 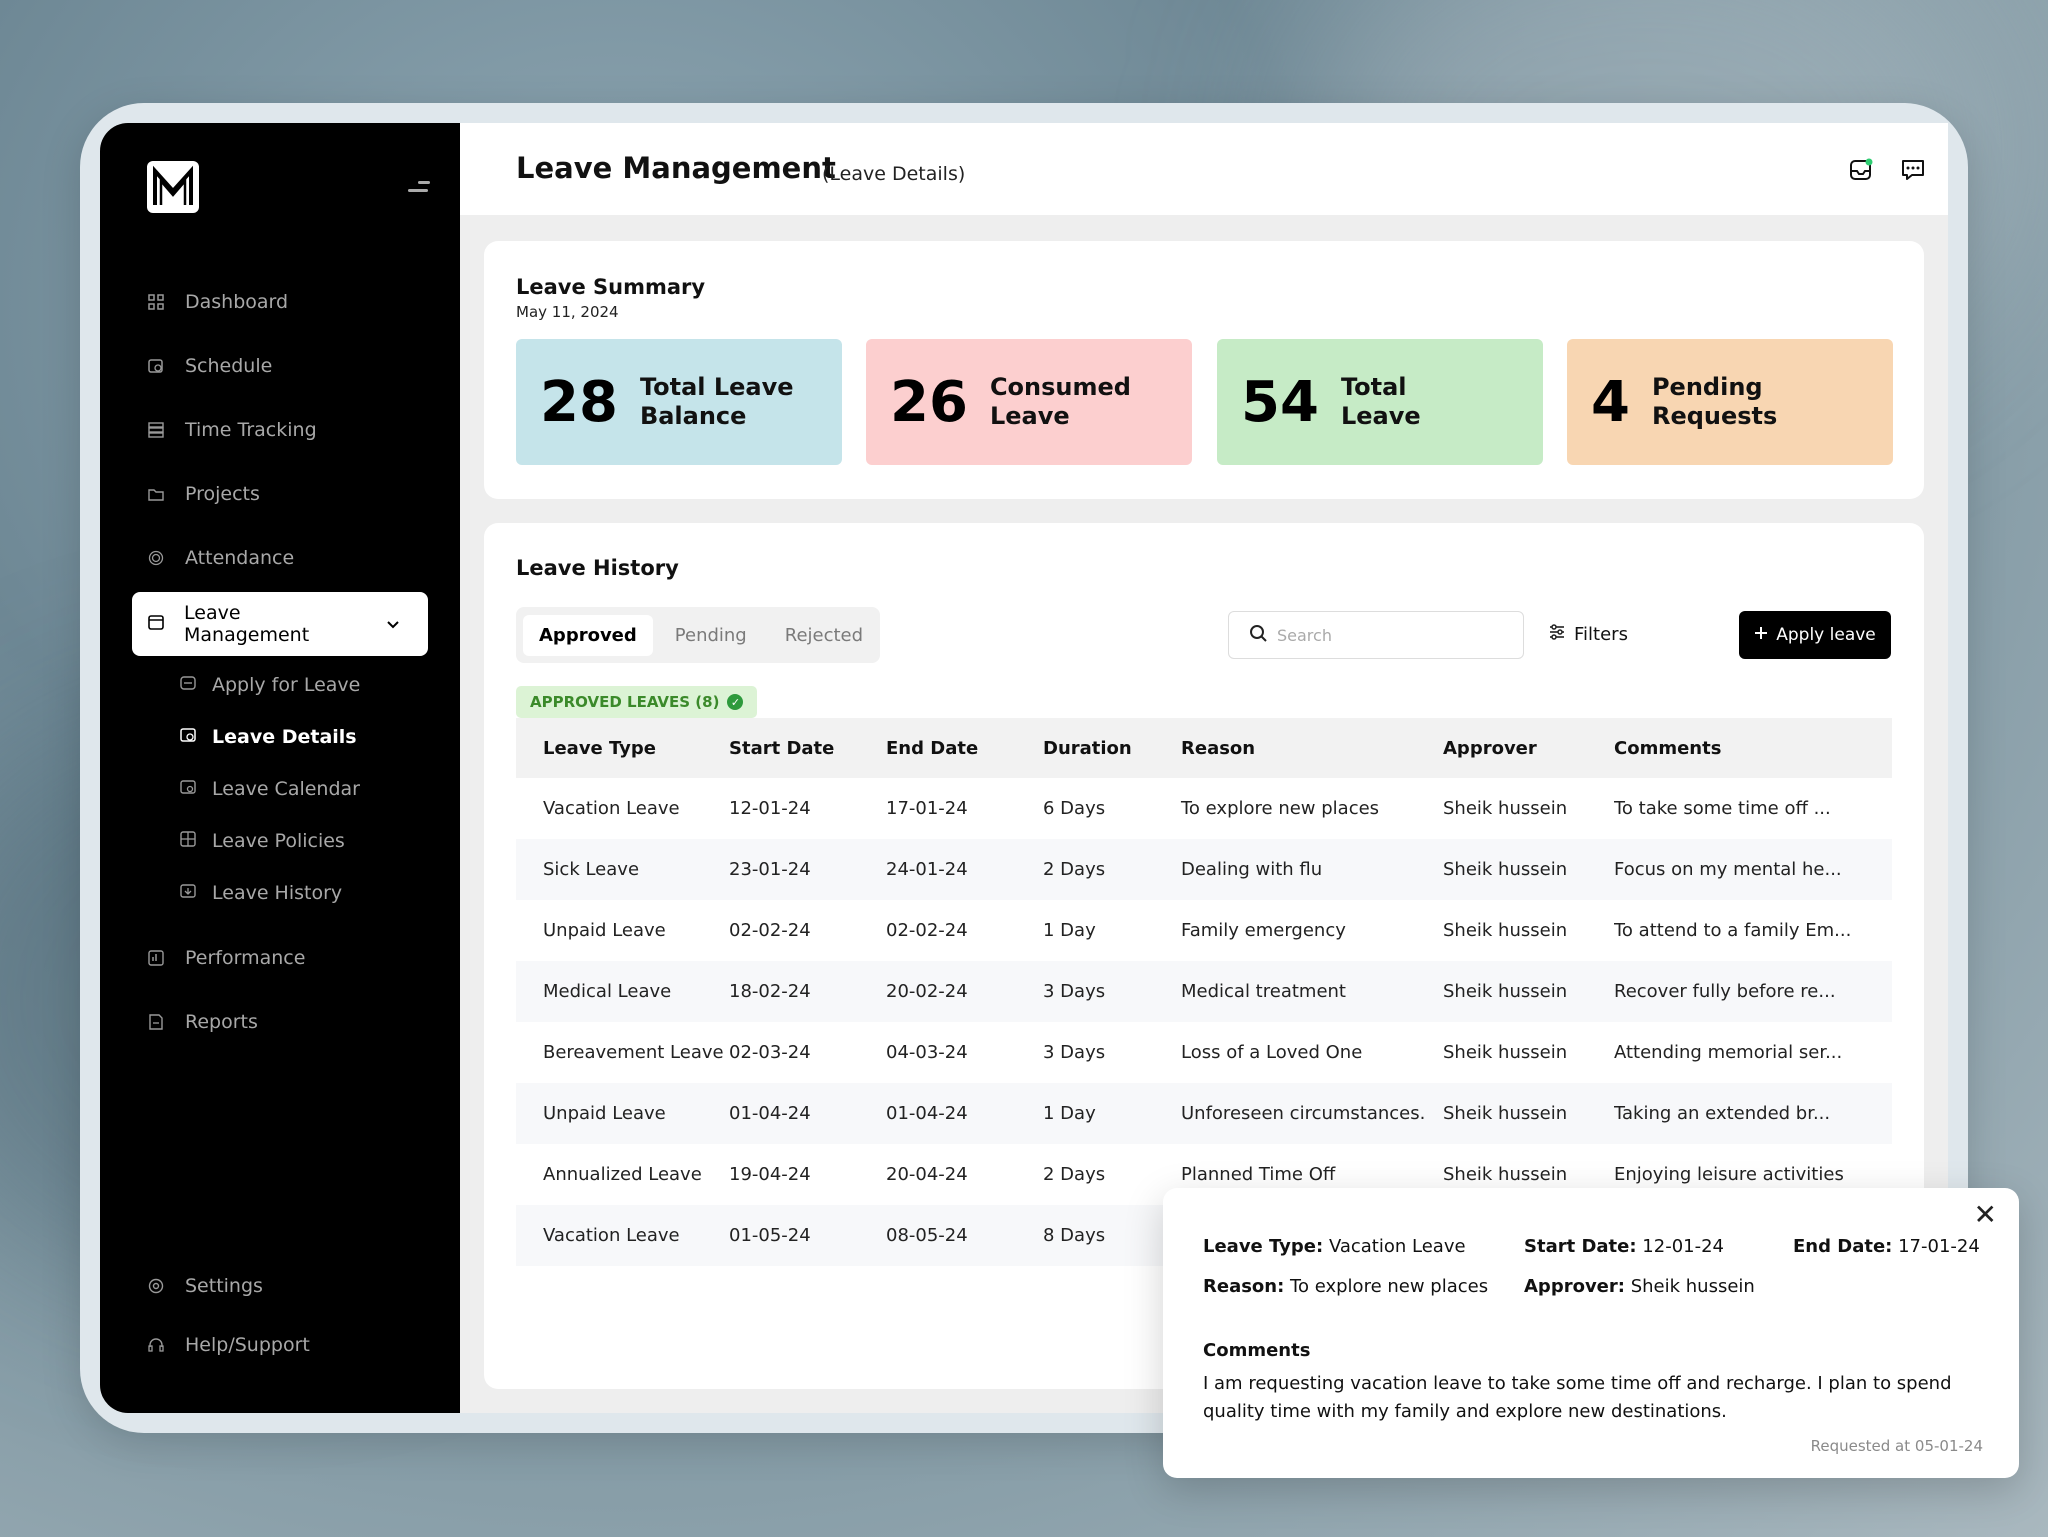 What do you see at coordinates (188, 789) in the screenshot?
I see `calendar-search-icon` at bounding box center [188, 789].